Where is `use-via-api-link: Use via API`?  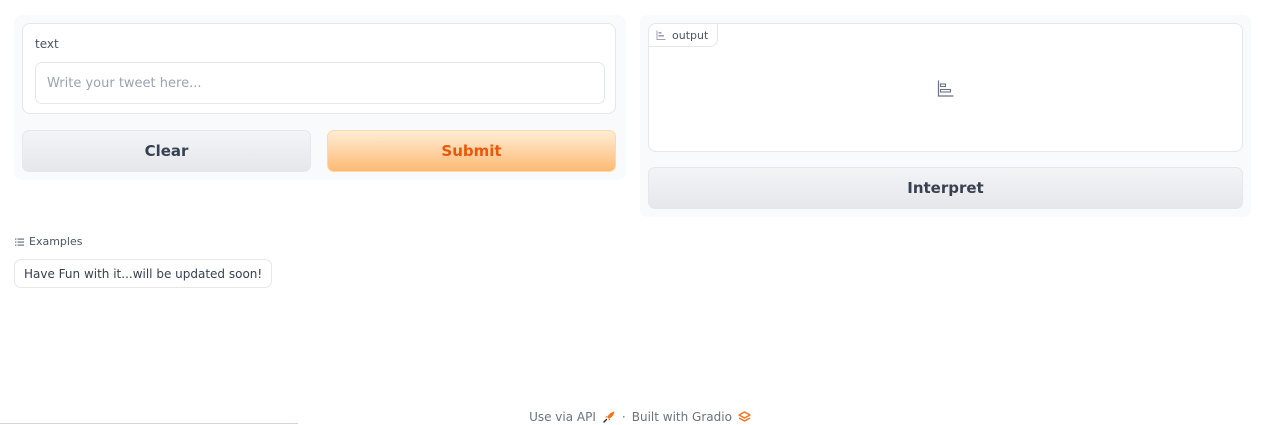
use-via-api-link: Use via API is located at coordinates (562, 417).